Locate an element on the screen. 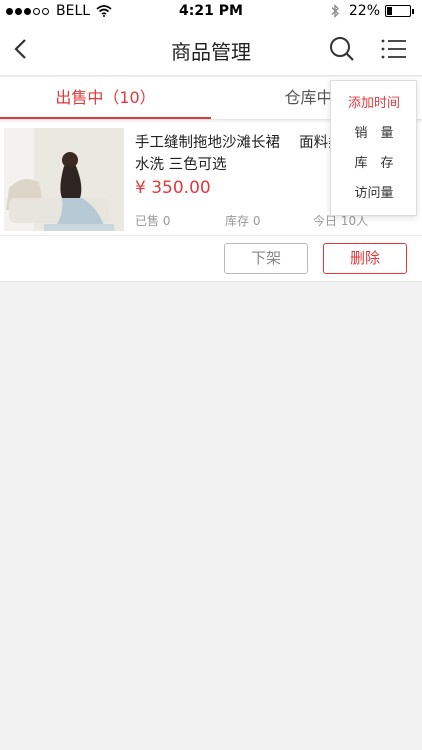  search-icon is located at coordinates (342, 49).